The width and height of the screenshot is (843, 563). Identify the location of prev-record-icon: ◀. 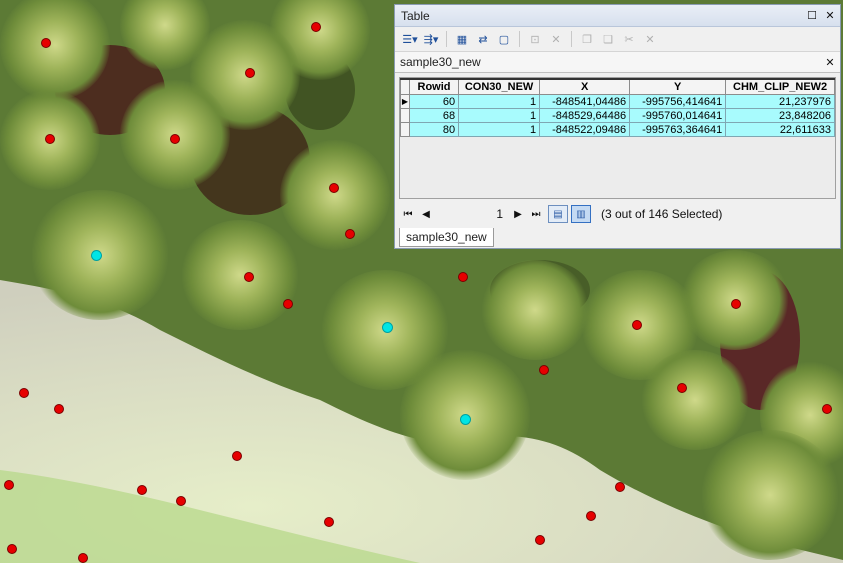
(426, 214).